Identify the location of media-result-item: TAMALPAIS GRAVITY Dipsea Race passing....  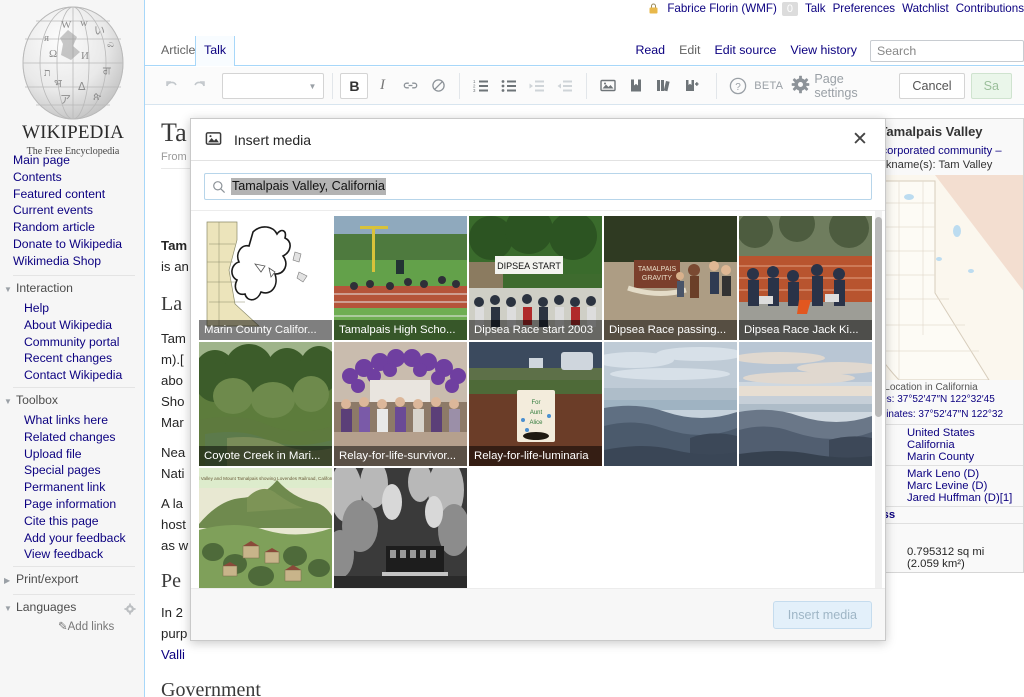
(670, 278).